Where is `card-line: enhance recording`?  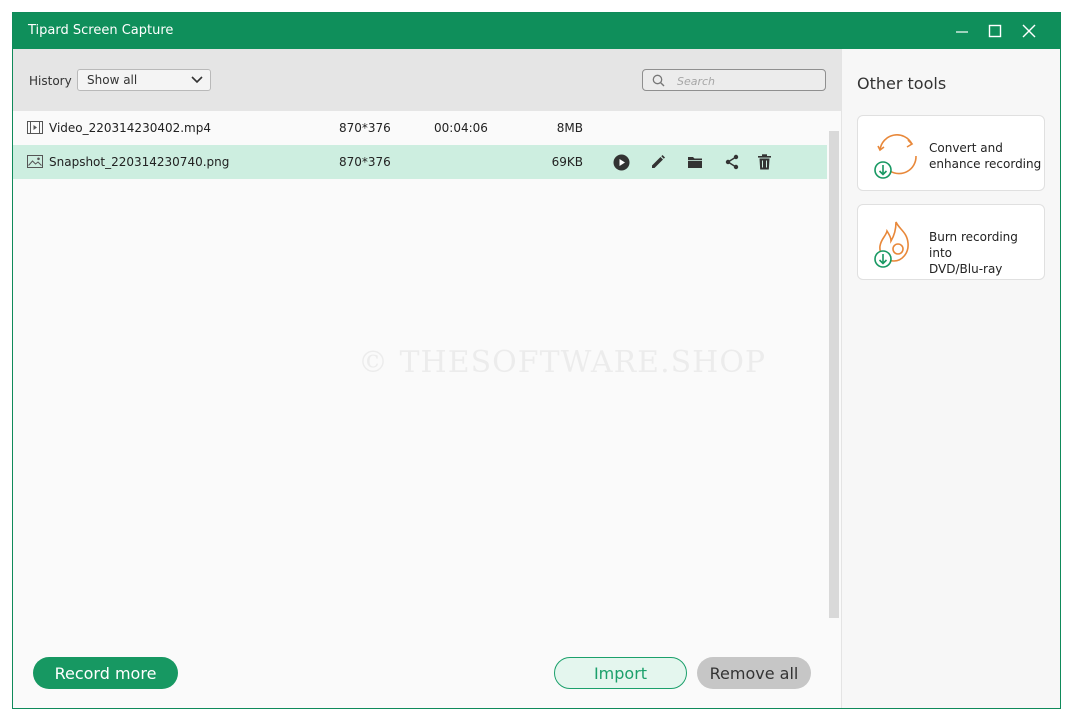 card-line: enhance recording is located at coordinates (985, 164).